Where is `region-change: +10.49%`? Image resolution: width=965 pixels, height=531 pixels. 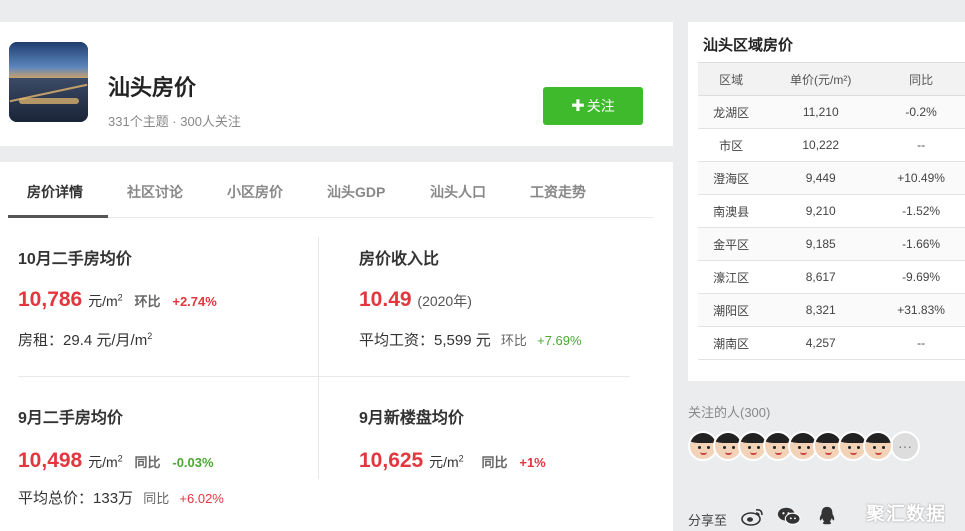
region-change: +10.49% is located at coordinates (921, 178).